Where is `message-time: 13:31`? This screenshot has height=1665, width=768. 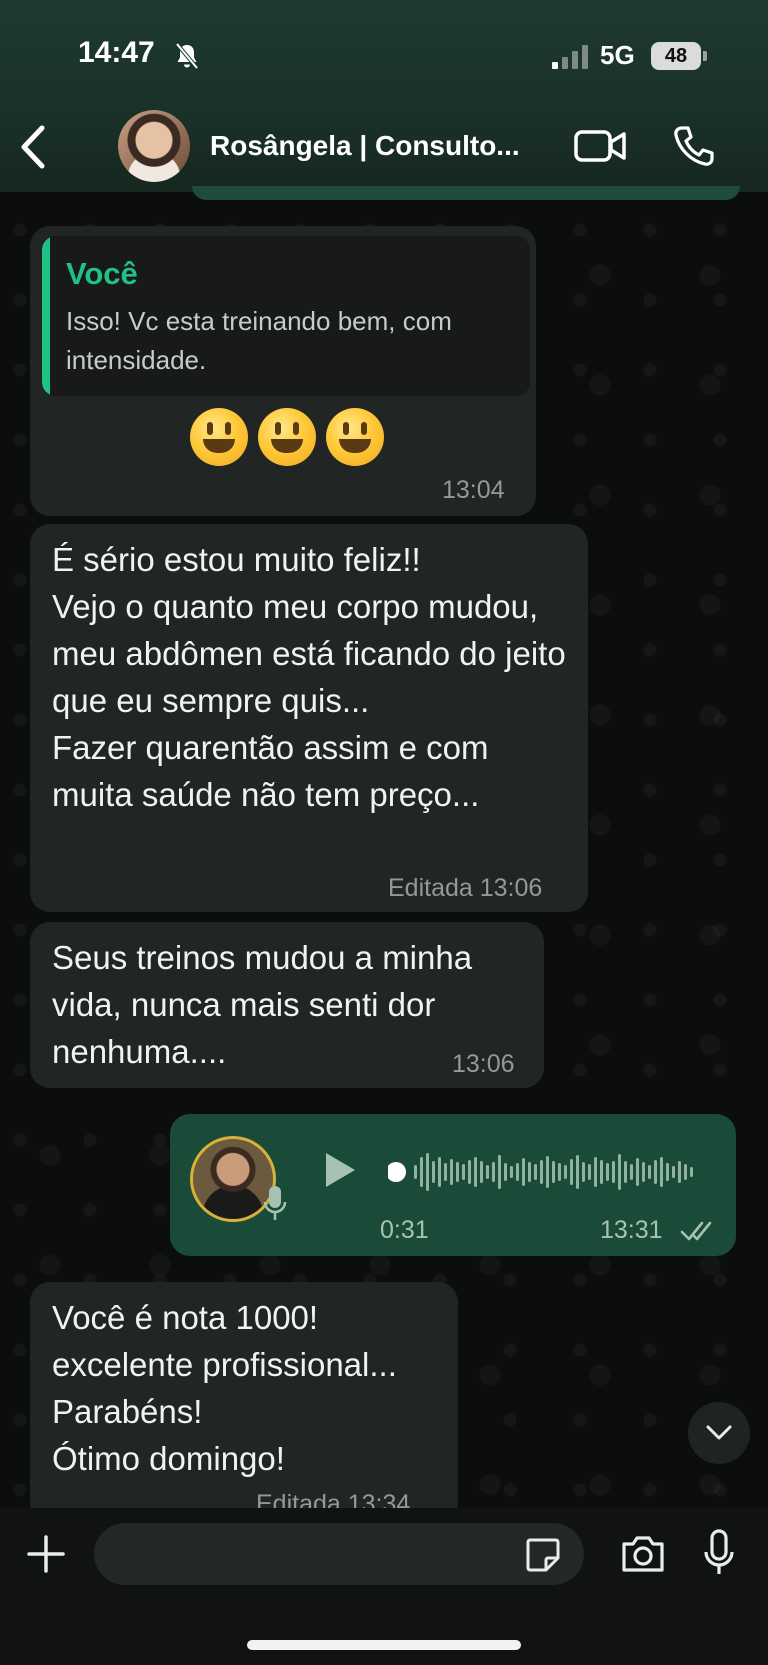 message-time: 13:31 is located at coordinates (631, 1230).